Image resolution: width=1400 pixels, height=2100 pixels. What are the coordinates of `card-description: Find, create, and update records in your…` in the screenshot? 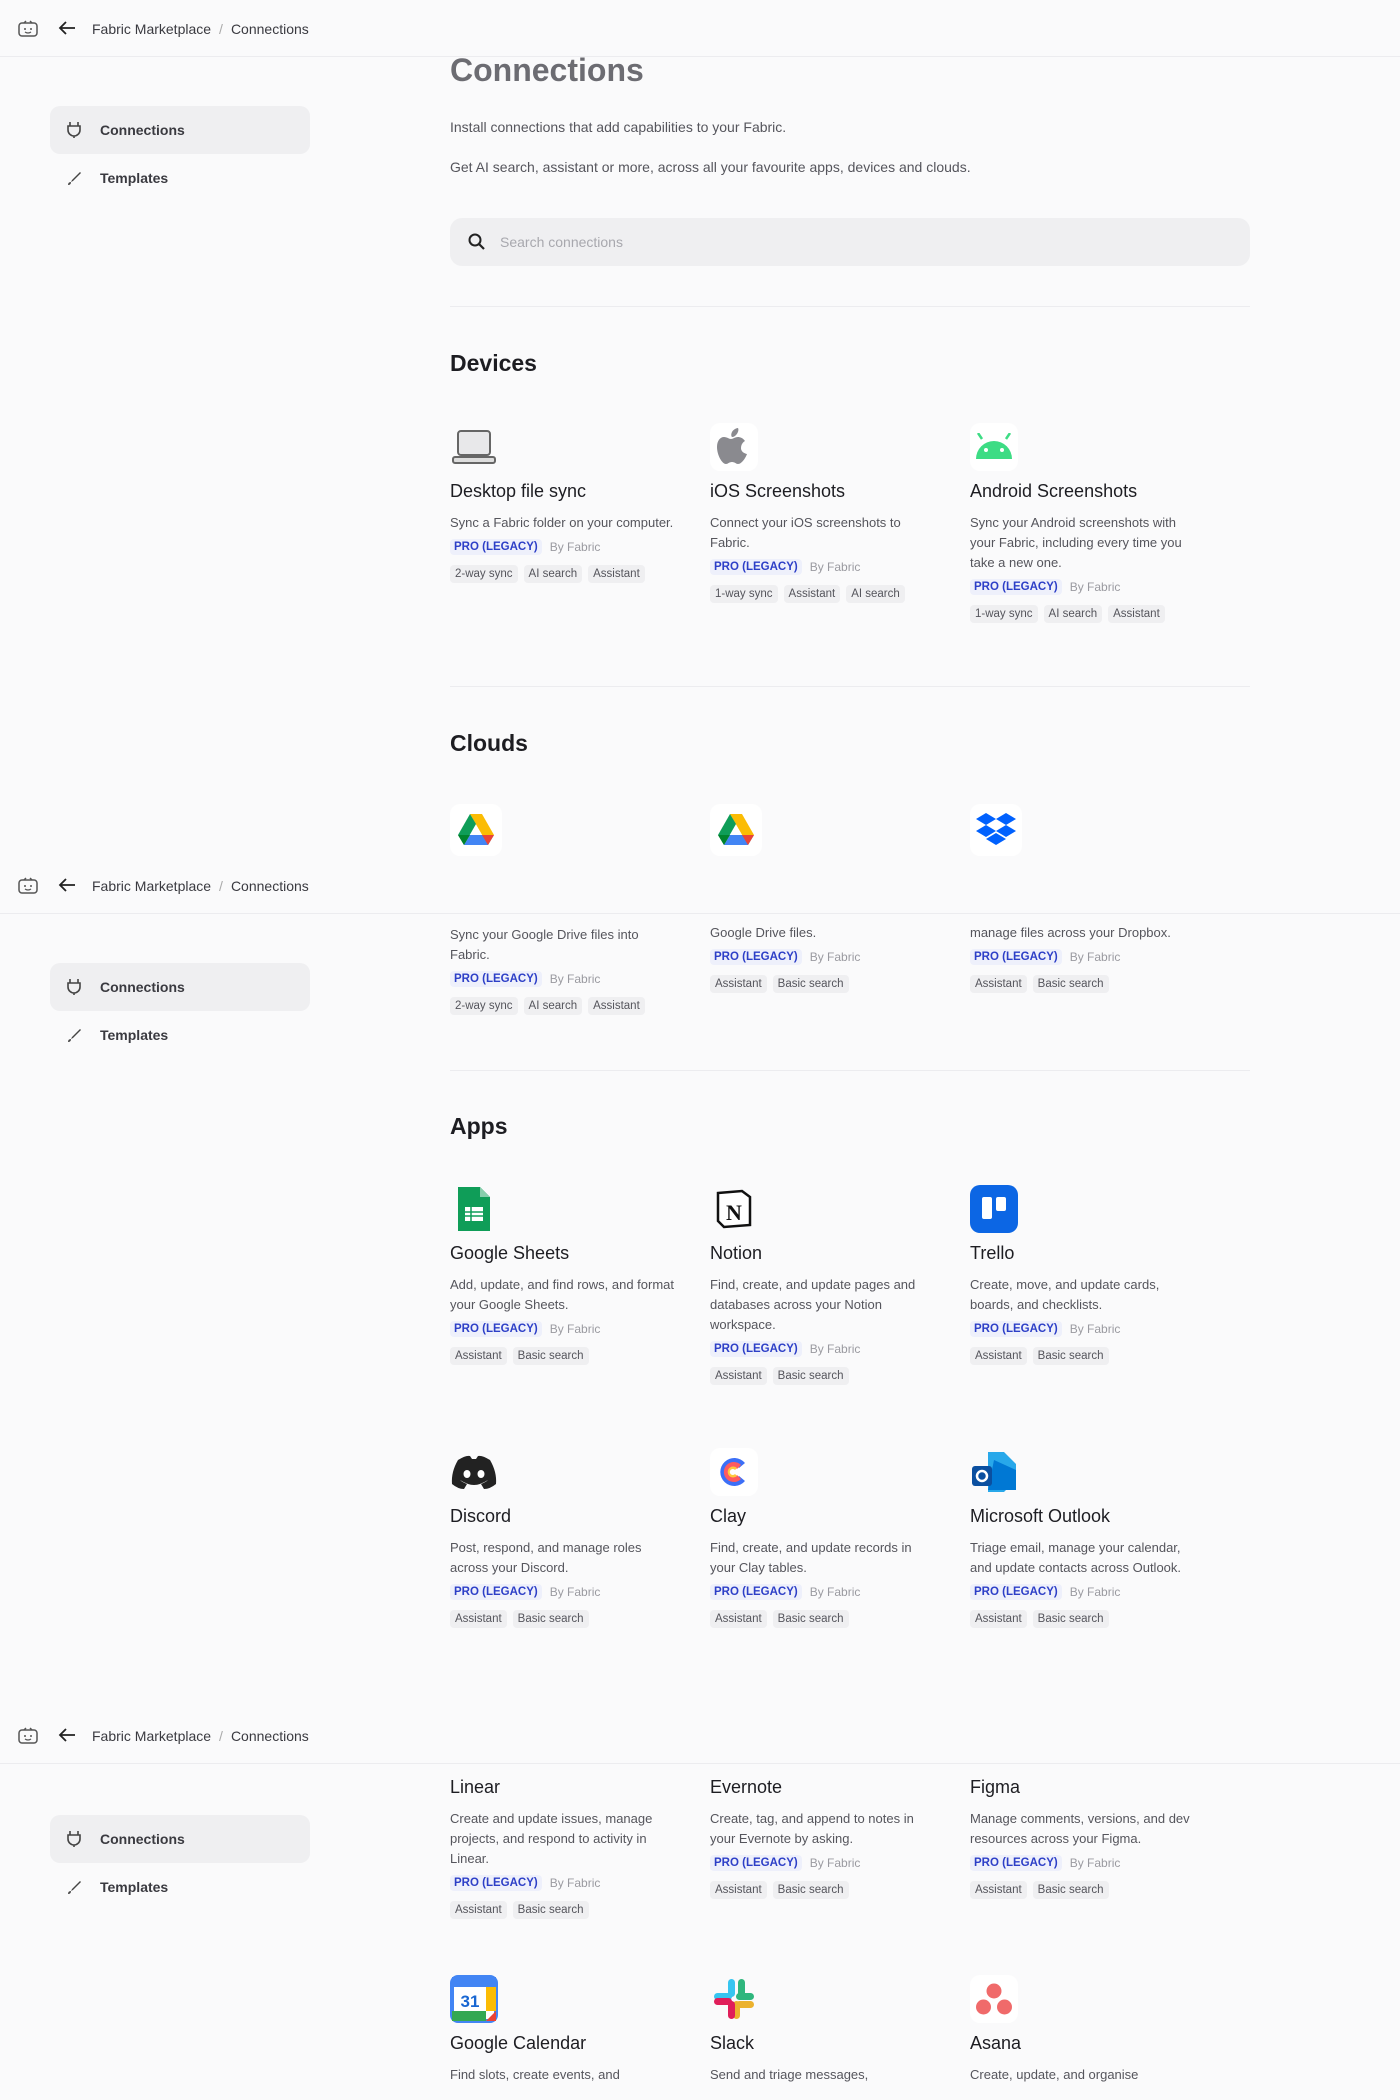 It's located at (811, 1557).